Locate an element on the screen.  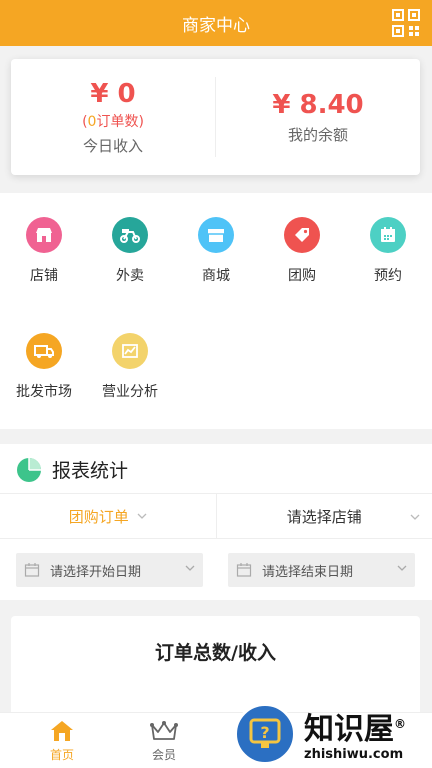
today-income-label: 今日收入 is located at coordinates (112, 145).